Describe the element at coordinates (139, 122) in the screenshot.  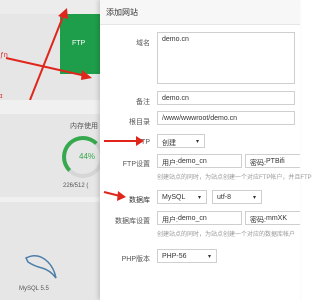
I see `root-dir-label: 根目录` at that location.